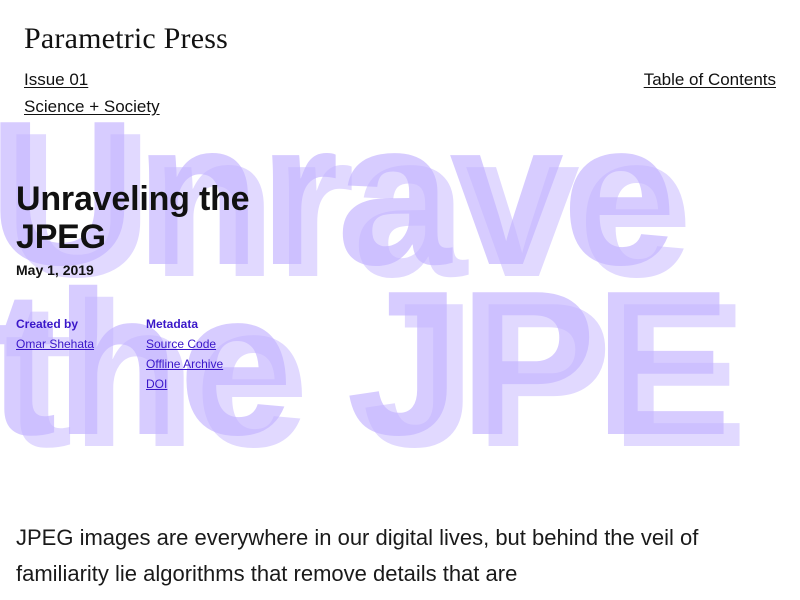 The height and width of the screenshot is (600, 800). Describe the element at coordinates (47, 324) in the screenshot. I see `created-by-heading: Created by` at that location.